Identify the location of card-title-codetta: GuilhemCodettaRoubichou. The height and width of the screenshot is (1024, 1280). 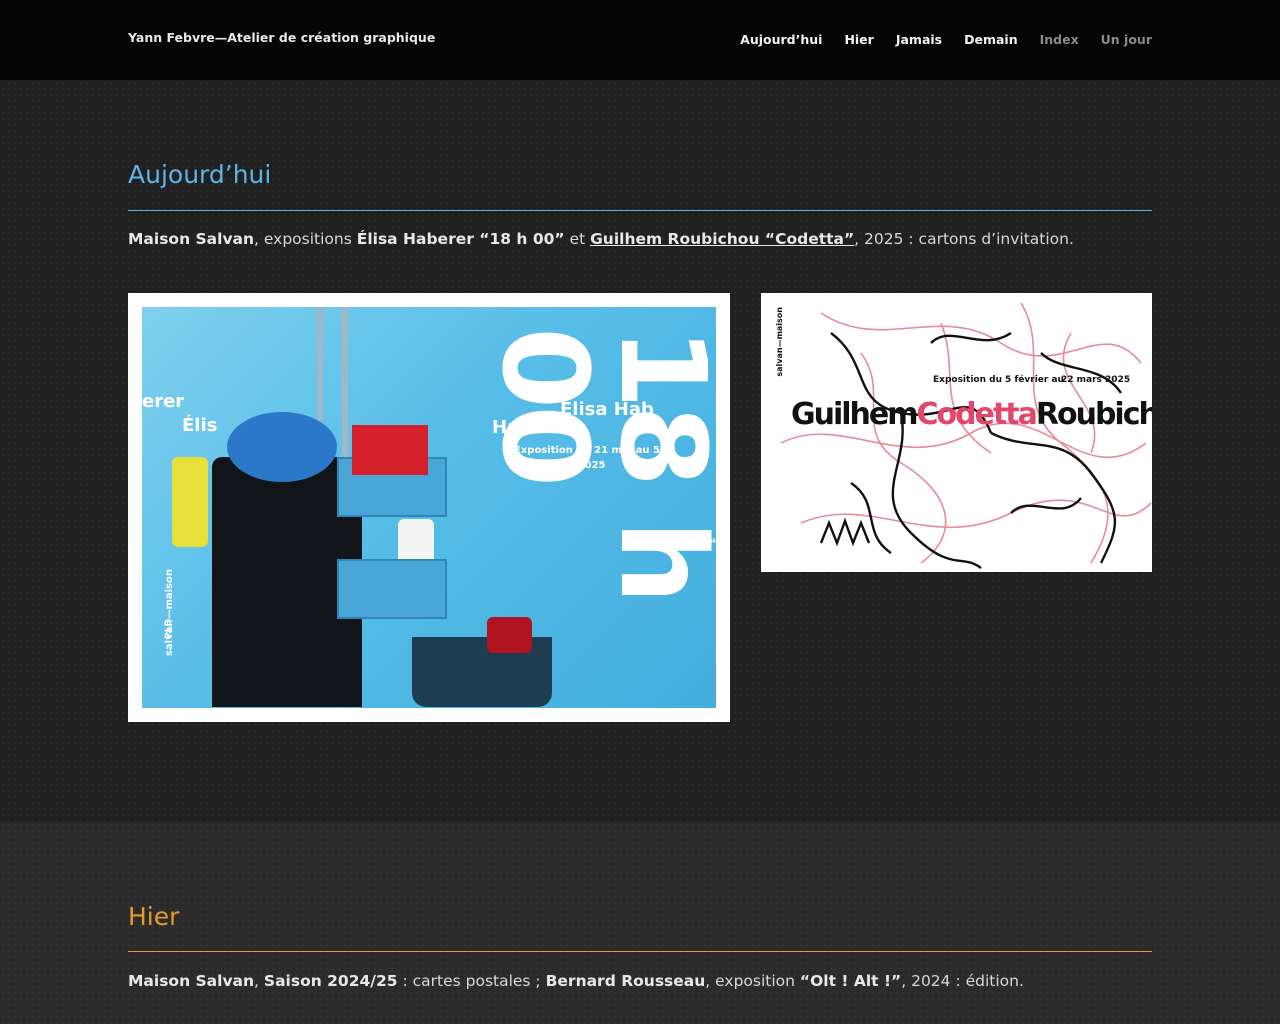
(971, 414).